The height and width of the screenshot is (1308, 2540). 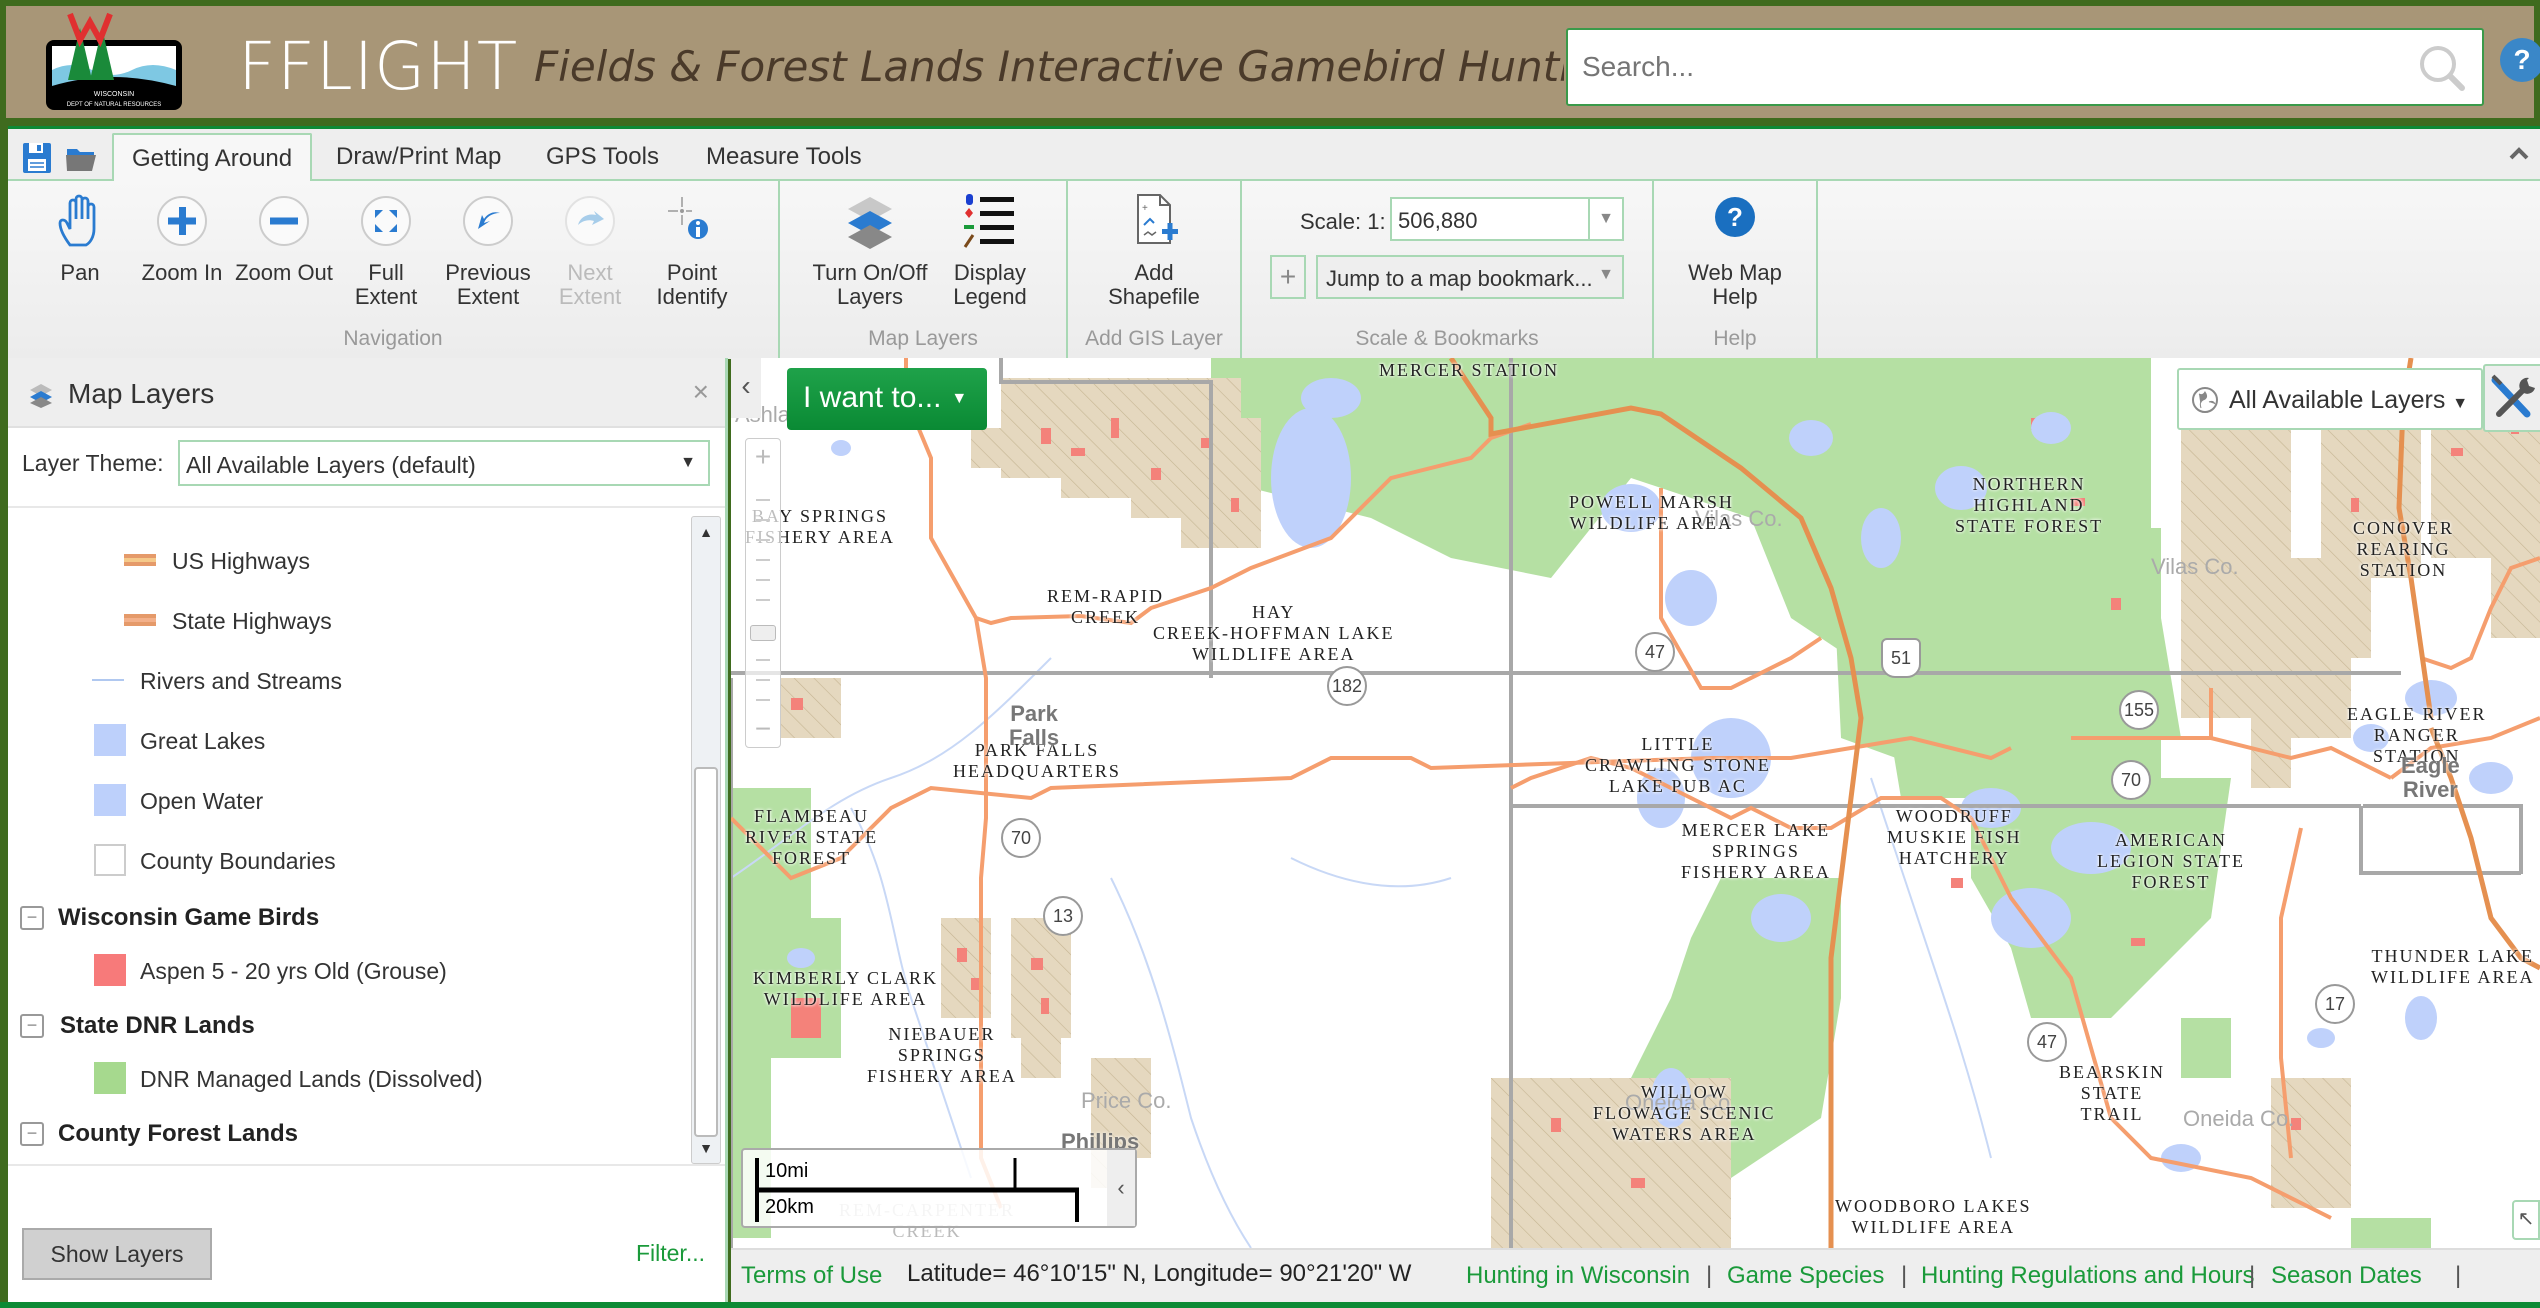 What do you see at coordinates (1126, 1100) in the screenshot?
I see `county-label: Price Co.` at bounding box center [1126, 1100].